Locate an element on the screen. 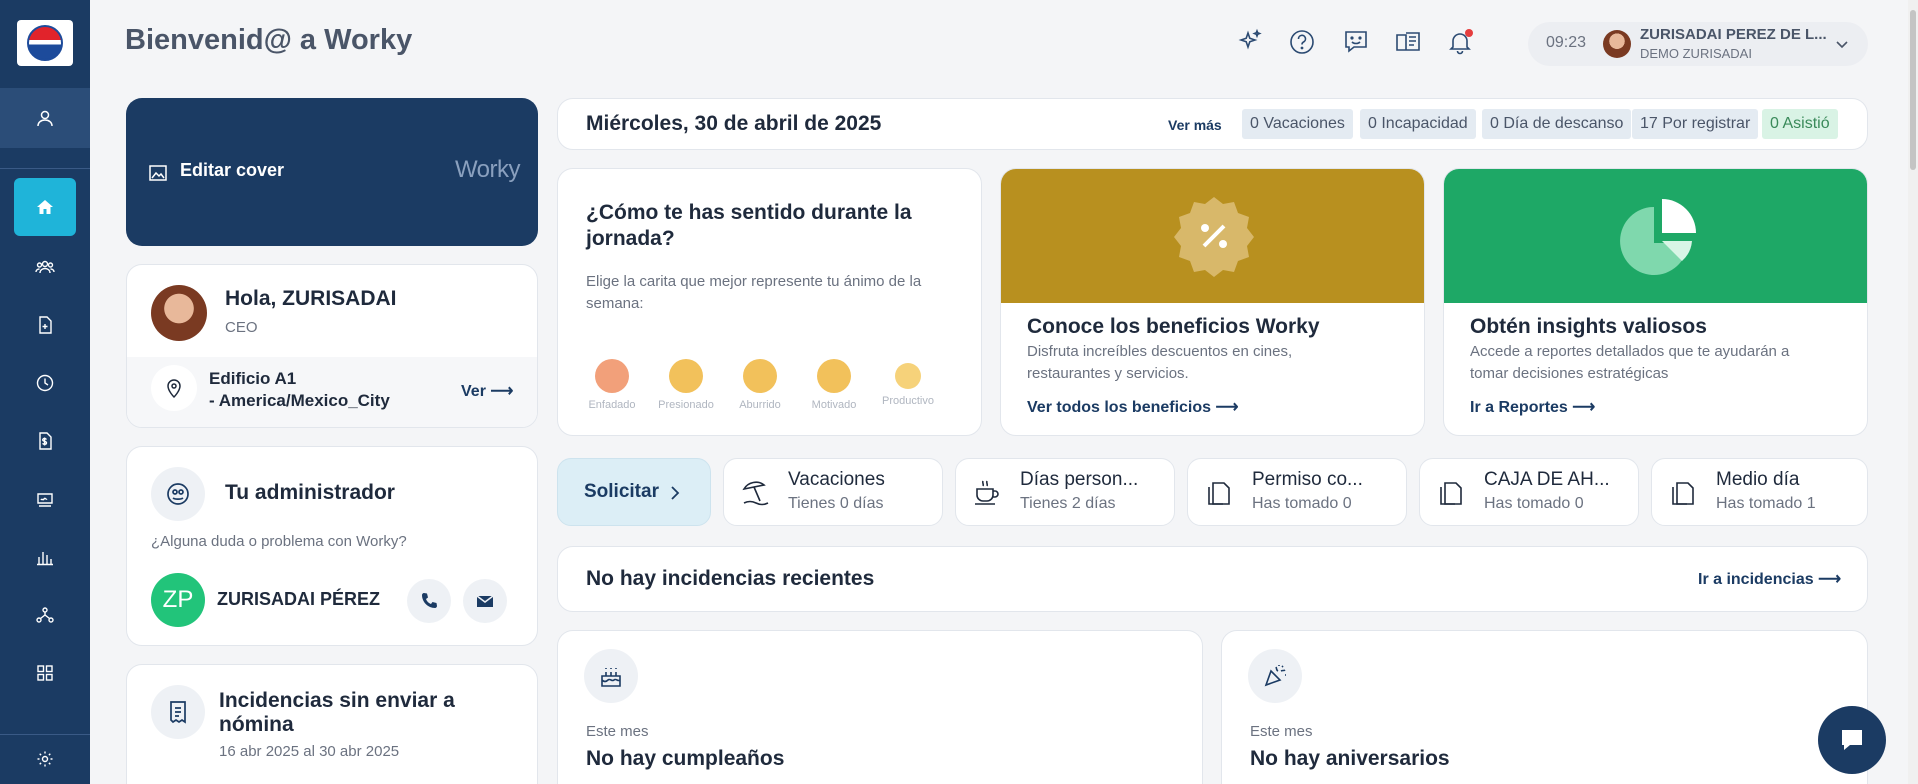 The height and width of the screenshot is (784, 1918). benefits-link: Ver todos los beneficios ⟶ is located at coordinates (1132, 407).